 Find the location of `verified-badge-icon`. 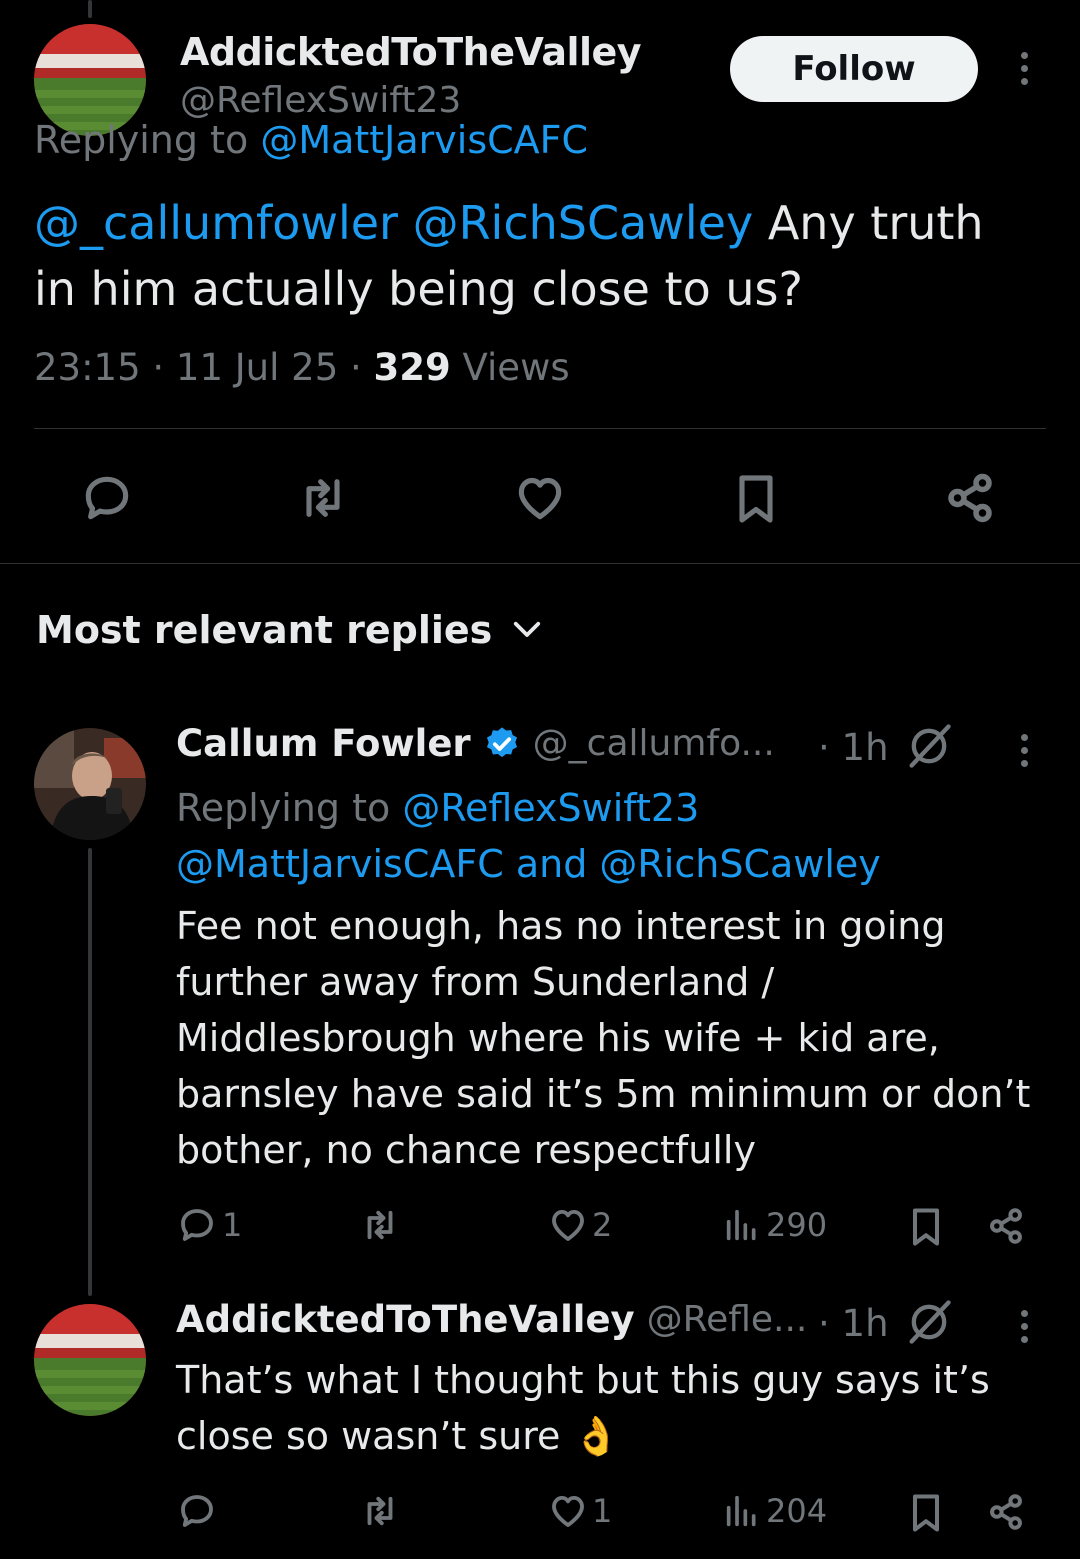

verified-badge-icon is located at coordinates (502, 744).